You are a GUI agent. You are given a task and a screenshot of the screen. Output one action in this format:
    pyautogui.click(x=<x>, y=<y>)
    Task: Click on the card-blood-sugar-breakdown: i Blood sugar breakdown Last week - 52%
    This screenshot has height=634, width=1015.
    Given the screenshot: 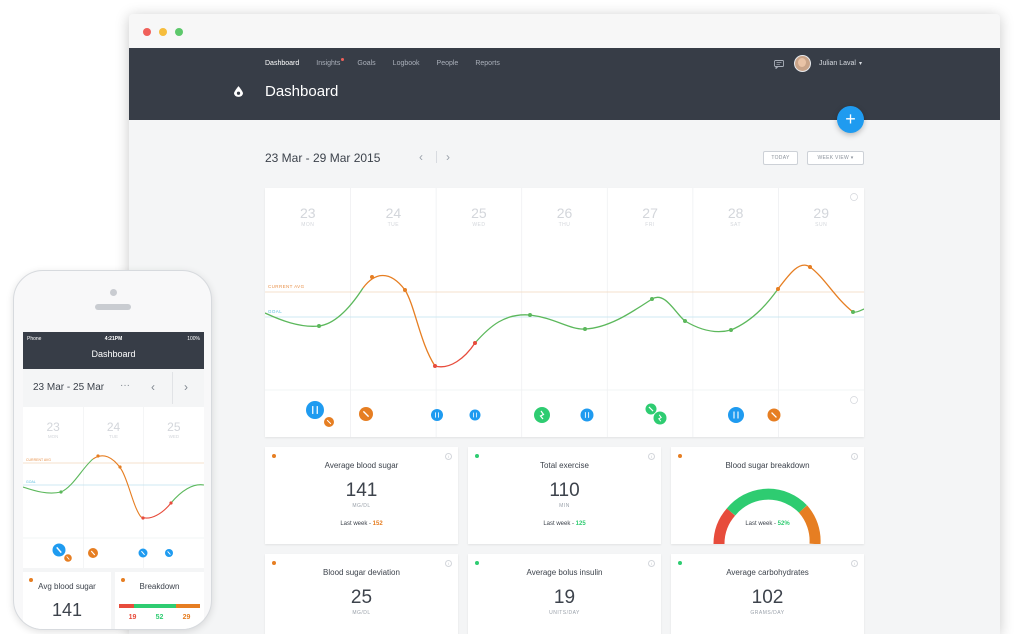 What is the action you would take?
    pyautogui.click(x=767, y=495)
    